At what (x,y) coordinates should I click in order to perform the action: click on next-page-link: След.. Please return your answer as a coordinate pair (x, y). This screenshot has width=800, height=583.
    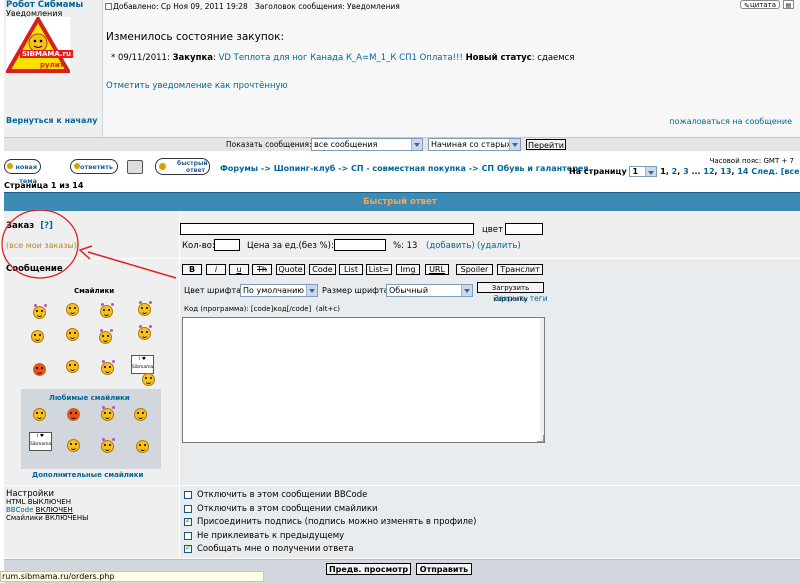
    Looking at the image, I should click on (764, 171).